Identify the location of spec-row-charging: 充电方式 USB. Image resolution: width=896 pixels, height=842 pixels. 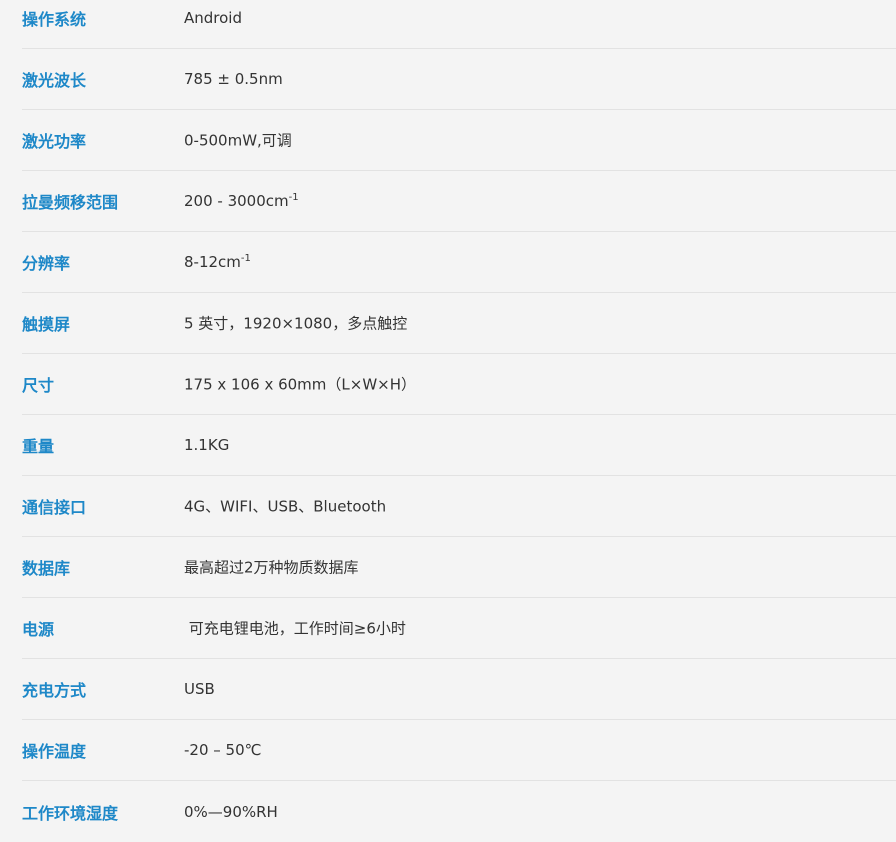
(459, 689).